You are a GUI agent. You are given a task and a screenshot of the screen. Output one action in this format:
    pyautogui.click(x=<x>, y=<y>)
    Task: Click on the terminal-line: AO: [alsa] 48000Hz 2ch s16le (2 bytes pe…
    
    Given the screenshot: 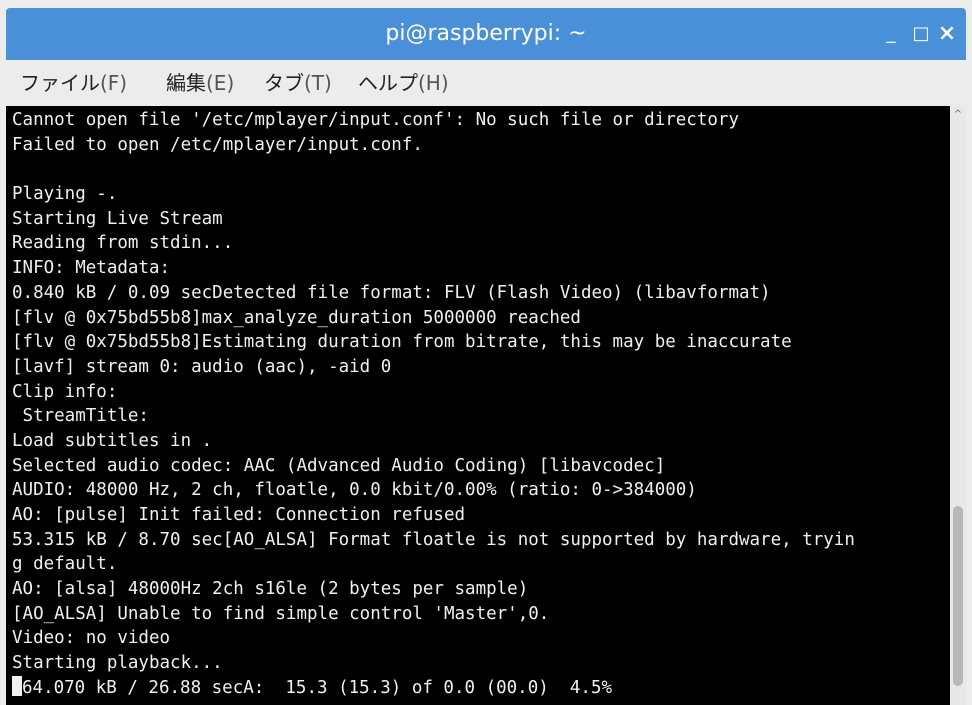 What is the action you would take?
    pyautogui.click(x=270, y=589)
    